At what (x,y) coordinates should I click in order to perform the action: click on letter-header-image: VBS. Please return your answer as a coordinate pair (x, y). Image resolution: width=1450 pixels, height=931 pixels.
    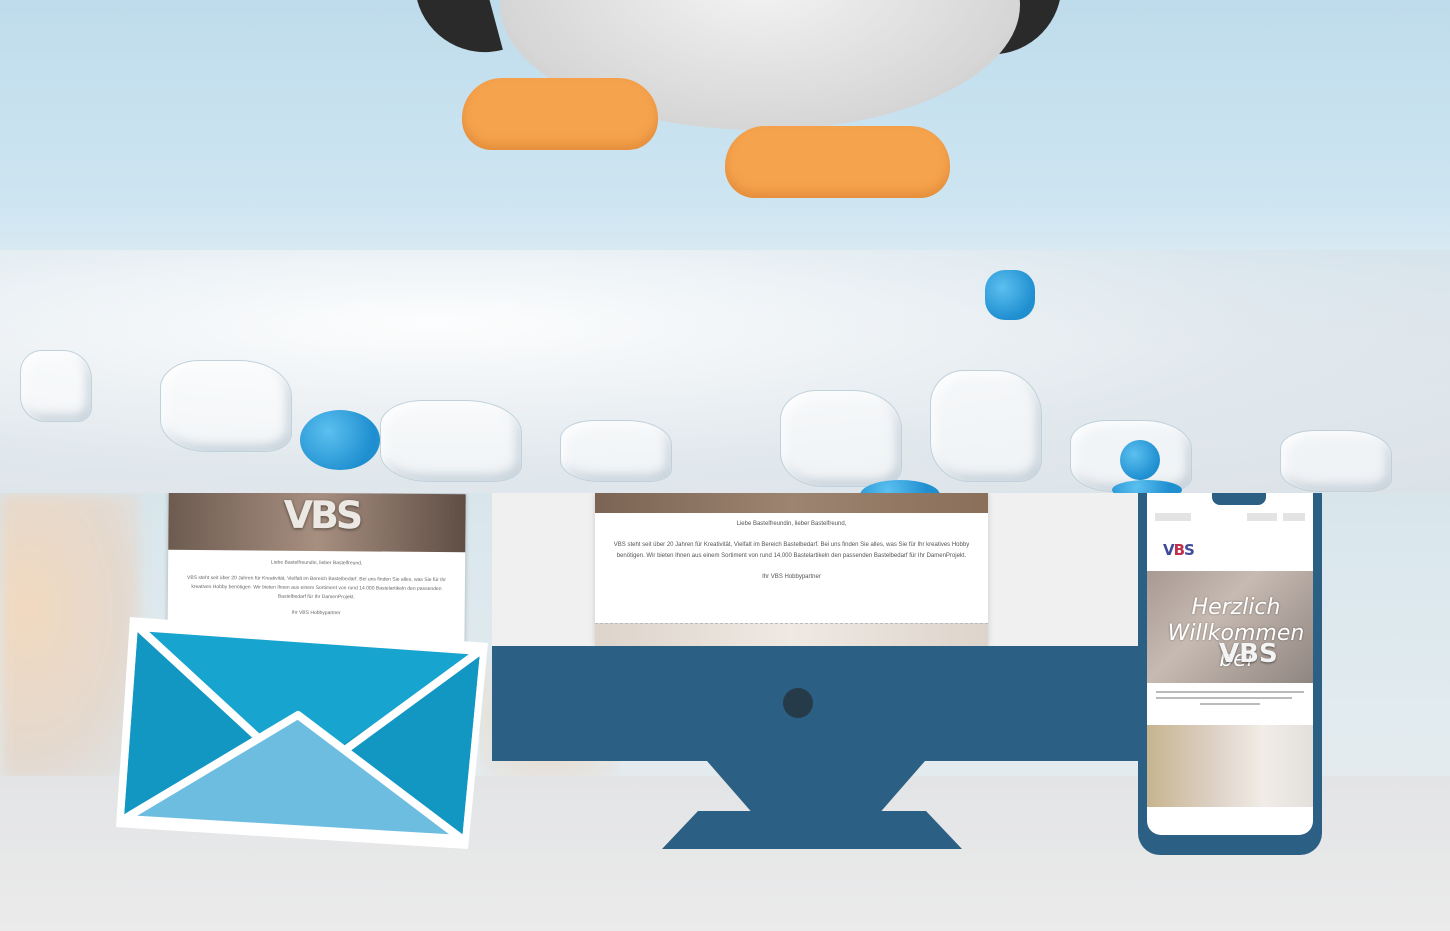
    Looking at the image, I should click on (317, 523).